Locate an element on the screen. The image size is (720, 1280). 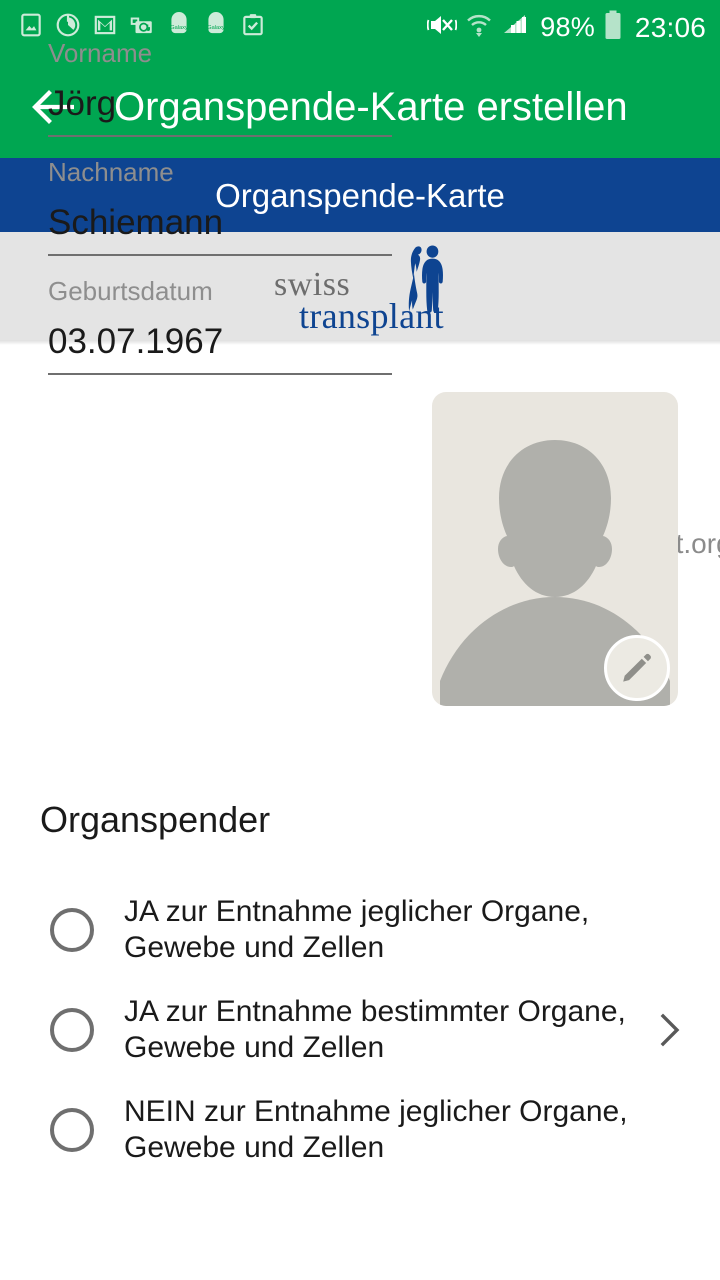
edit-photo-button is located at coordinates (637, 668).